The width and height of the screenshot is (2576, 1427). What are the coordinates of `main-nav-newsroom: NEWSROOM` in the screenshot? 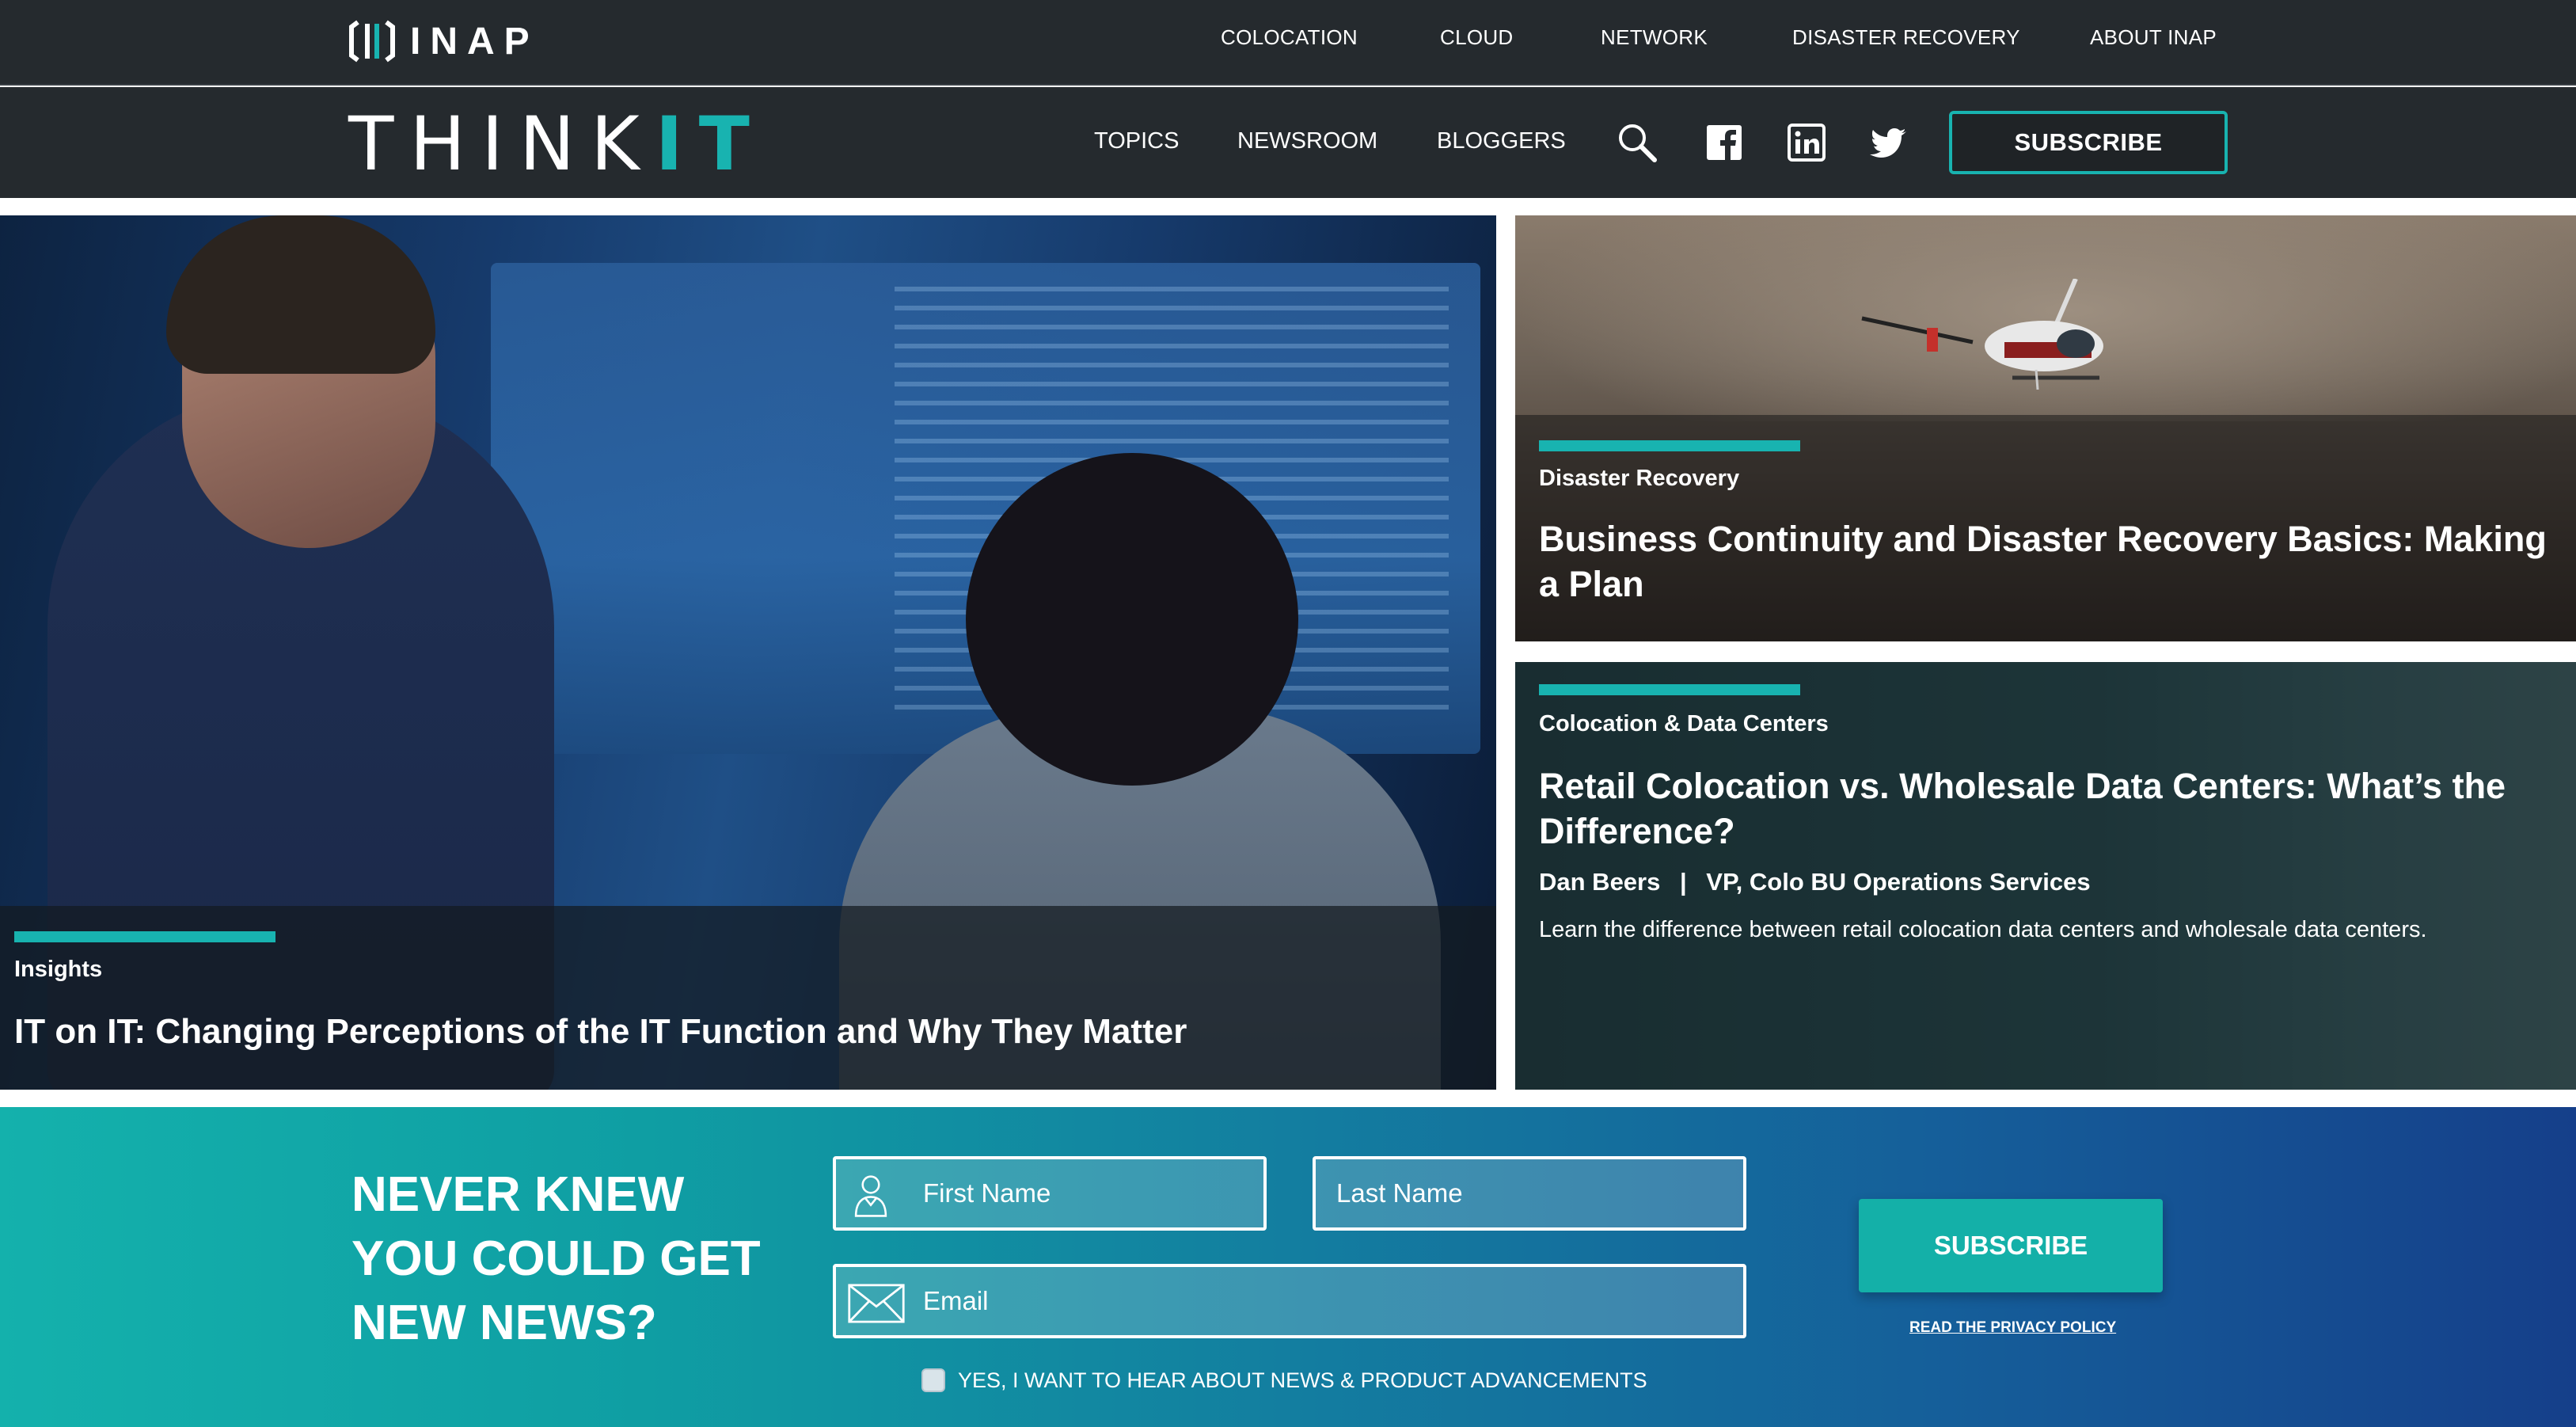 It's located at (1307, 141).